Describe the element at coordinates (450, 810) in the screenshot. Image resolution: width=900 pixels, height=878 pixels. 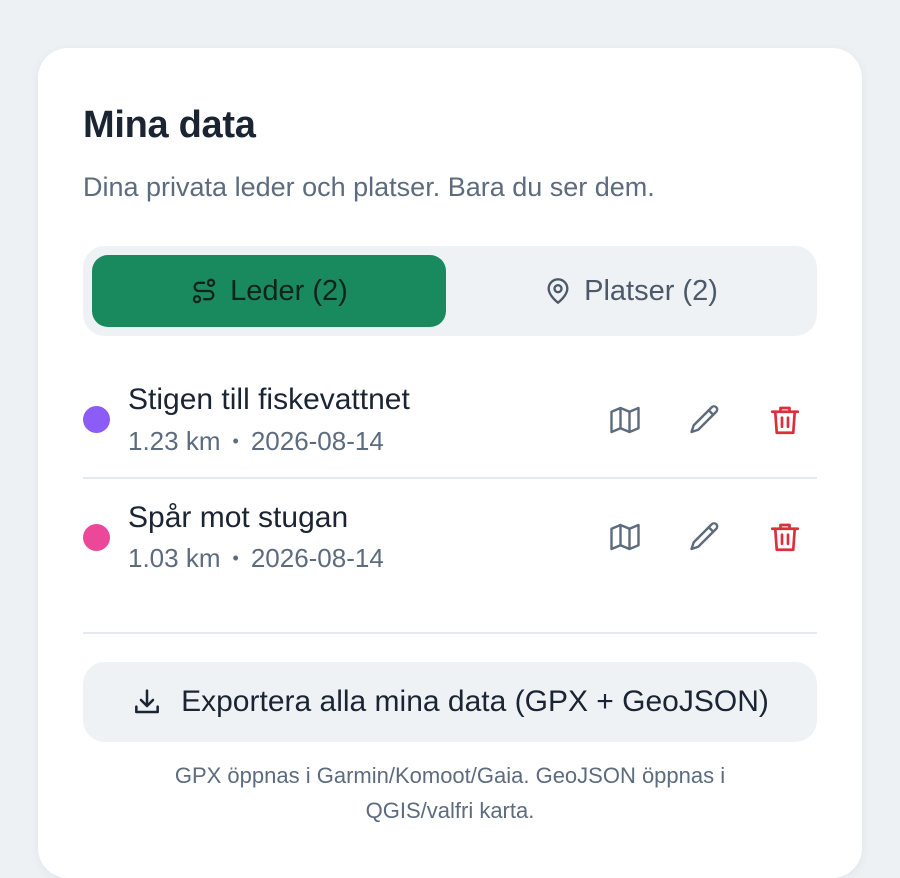
I see `export-help-line: QGIS/valfri karta.` at that location.